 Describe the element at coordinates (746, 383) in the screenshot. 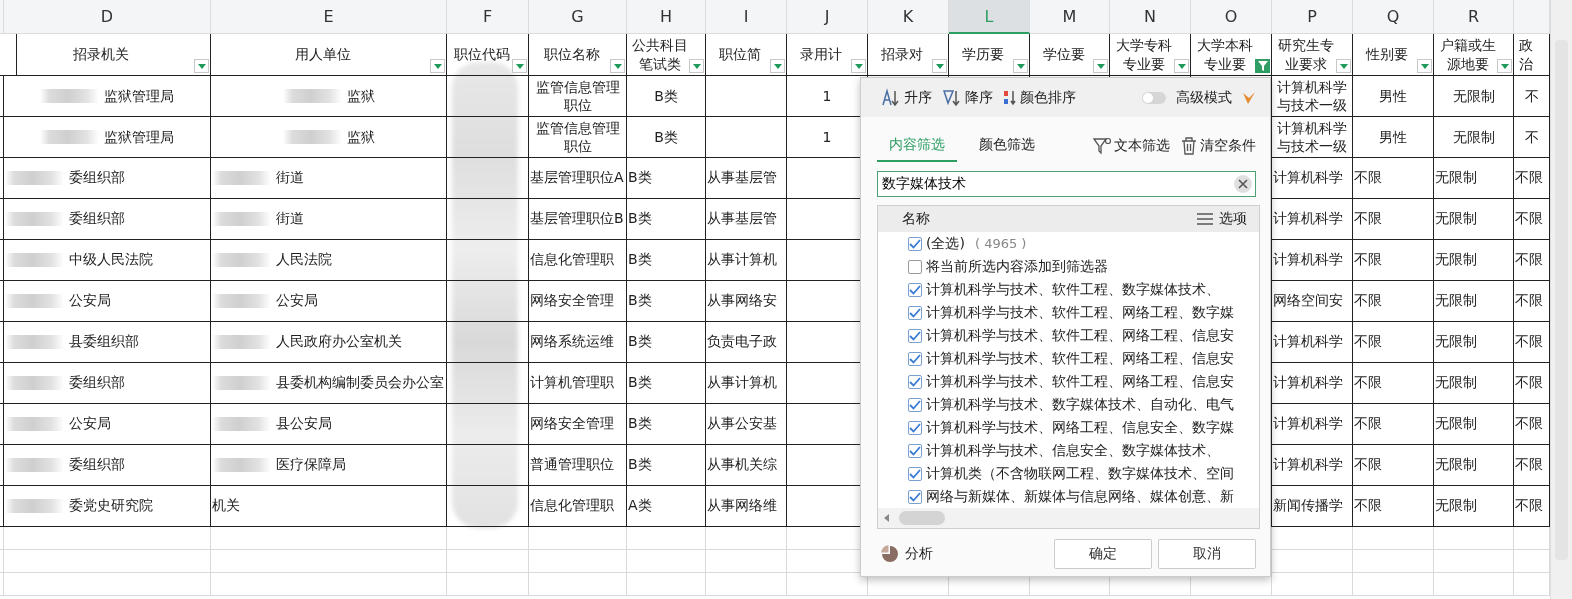

I see `table-cell: 从事计算机` at that location.